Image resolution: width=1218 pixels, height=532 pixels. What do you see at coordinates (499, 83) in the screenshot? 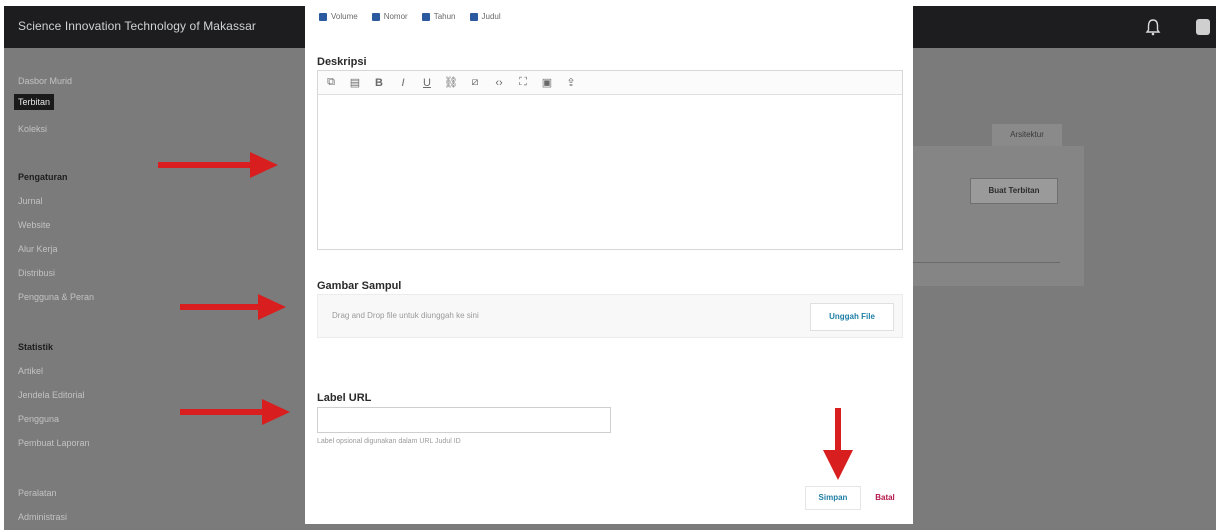
I see `code-icon: ‹›` at bounding box center [499, 83].